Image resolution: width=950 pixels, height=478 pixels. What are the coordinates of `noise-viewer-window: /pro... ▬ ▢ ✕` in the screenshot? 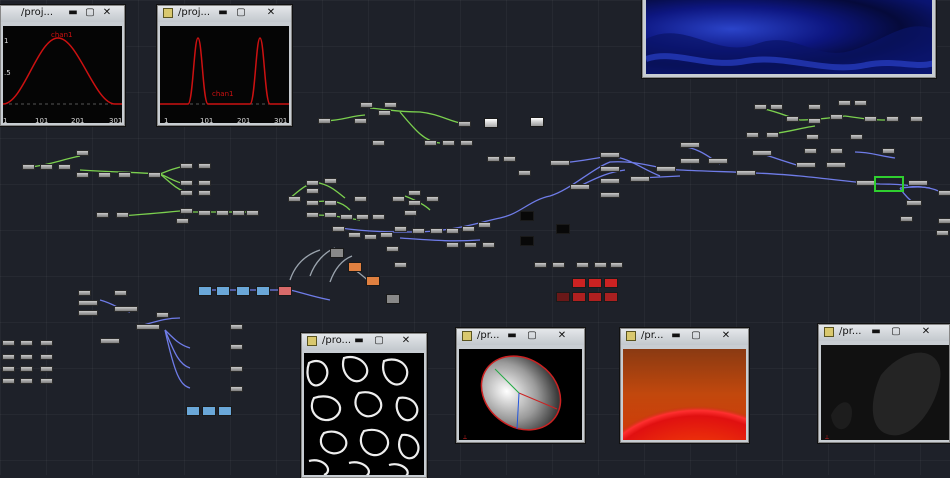 It's located at (364, 405).